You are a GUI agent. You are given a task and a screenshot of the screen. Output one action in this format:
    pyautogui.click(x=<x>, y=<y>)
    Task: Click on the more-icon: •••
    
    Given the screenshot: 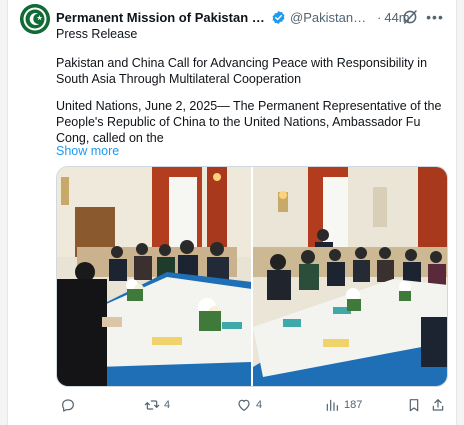 What is the action you would take?
    pyautogui.click(x=435, y=17)
    